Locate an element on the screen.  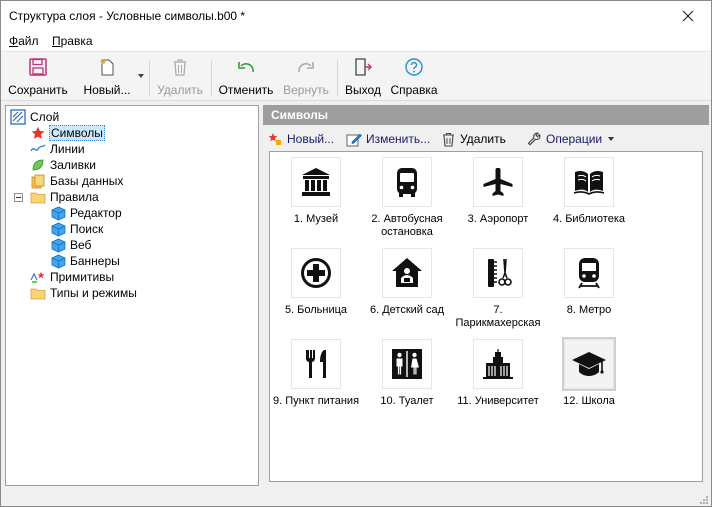
close-icon is located at coordinates (688, 16).